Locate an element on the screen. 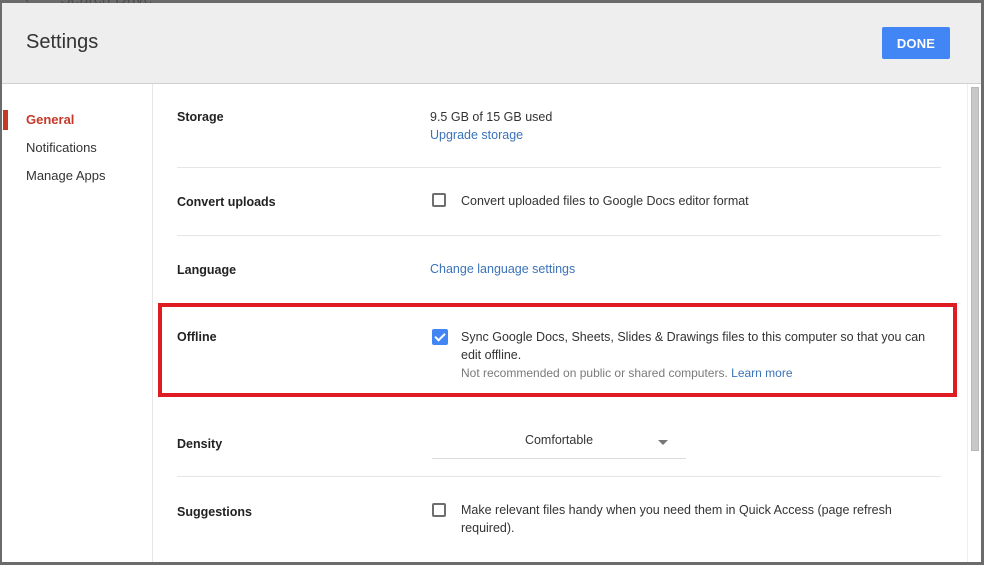  offline-sync-checkbox is located at coordinates (440, 337).